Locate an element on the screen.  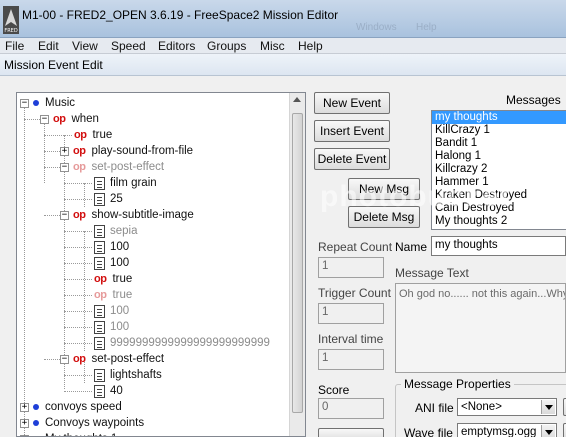
tree-node-label: 25 is located at coordinates (116, 199).